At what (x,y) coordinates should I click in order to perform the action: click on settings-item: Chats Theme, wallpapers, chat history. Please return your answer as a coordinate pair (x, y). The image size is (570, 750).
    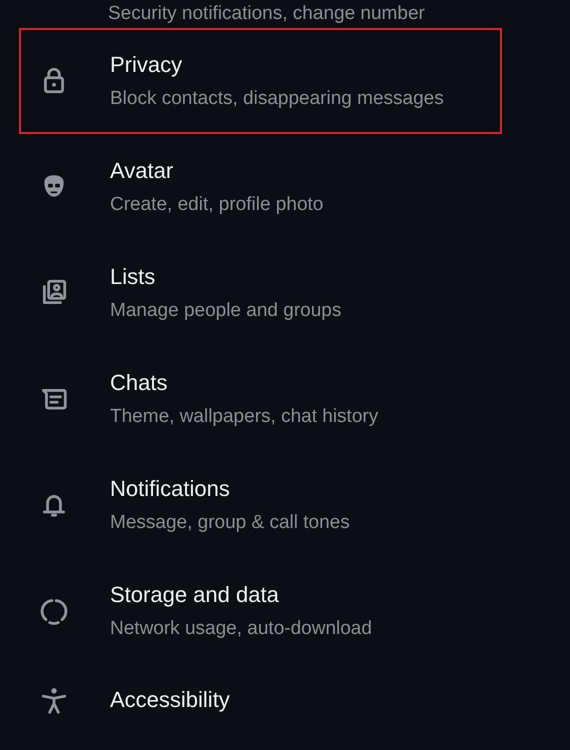
    Looking at the image, I should click on (260, 399).